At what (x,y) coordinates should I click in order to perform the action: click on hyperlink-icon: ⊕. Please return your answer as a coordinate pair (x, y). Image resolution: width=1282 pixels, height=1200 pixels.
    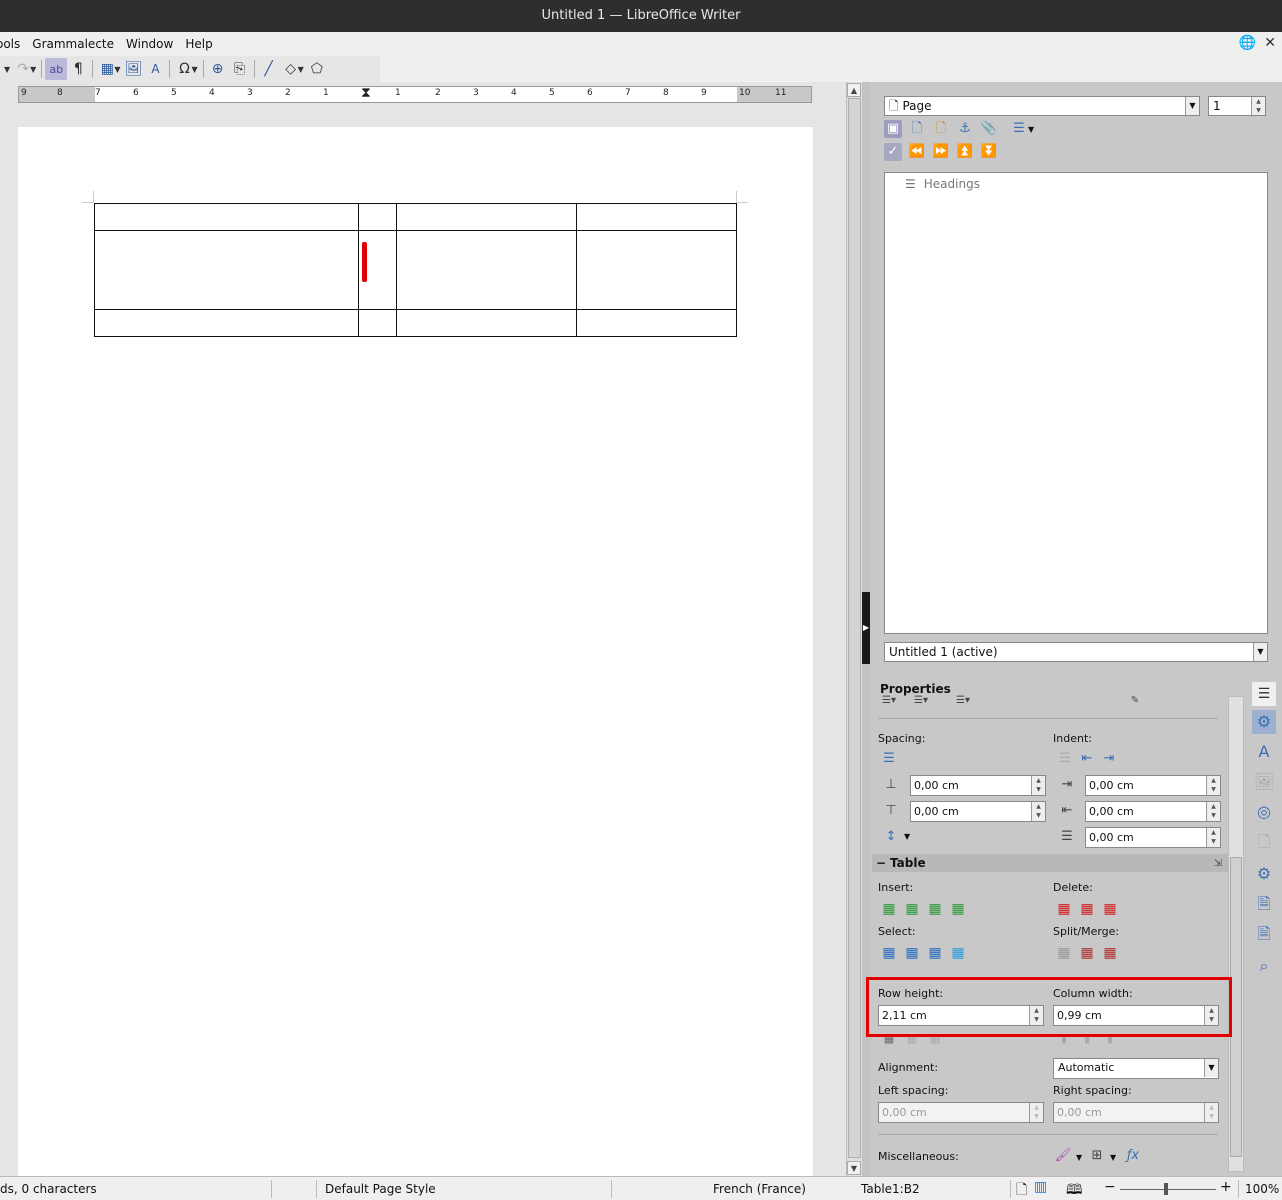
    Looking at the image, I should click on (218, 69).